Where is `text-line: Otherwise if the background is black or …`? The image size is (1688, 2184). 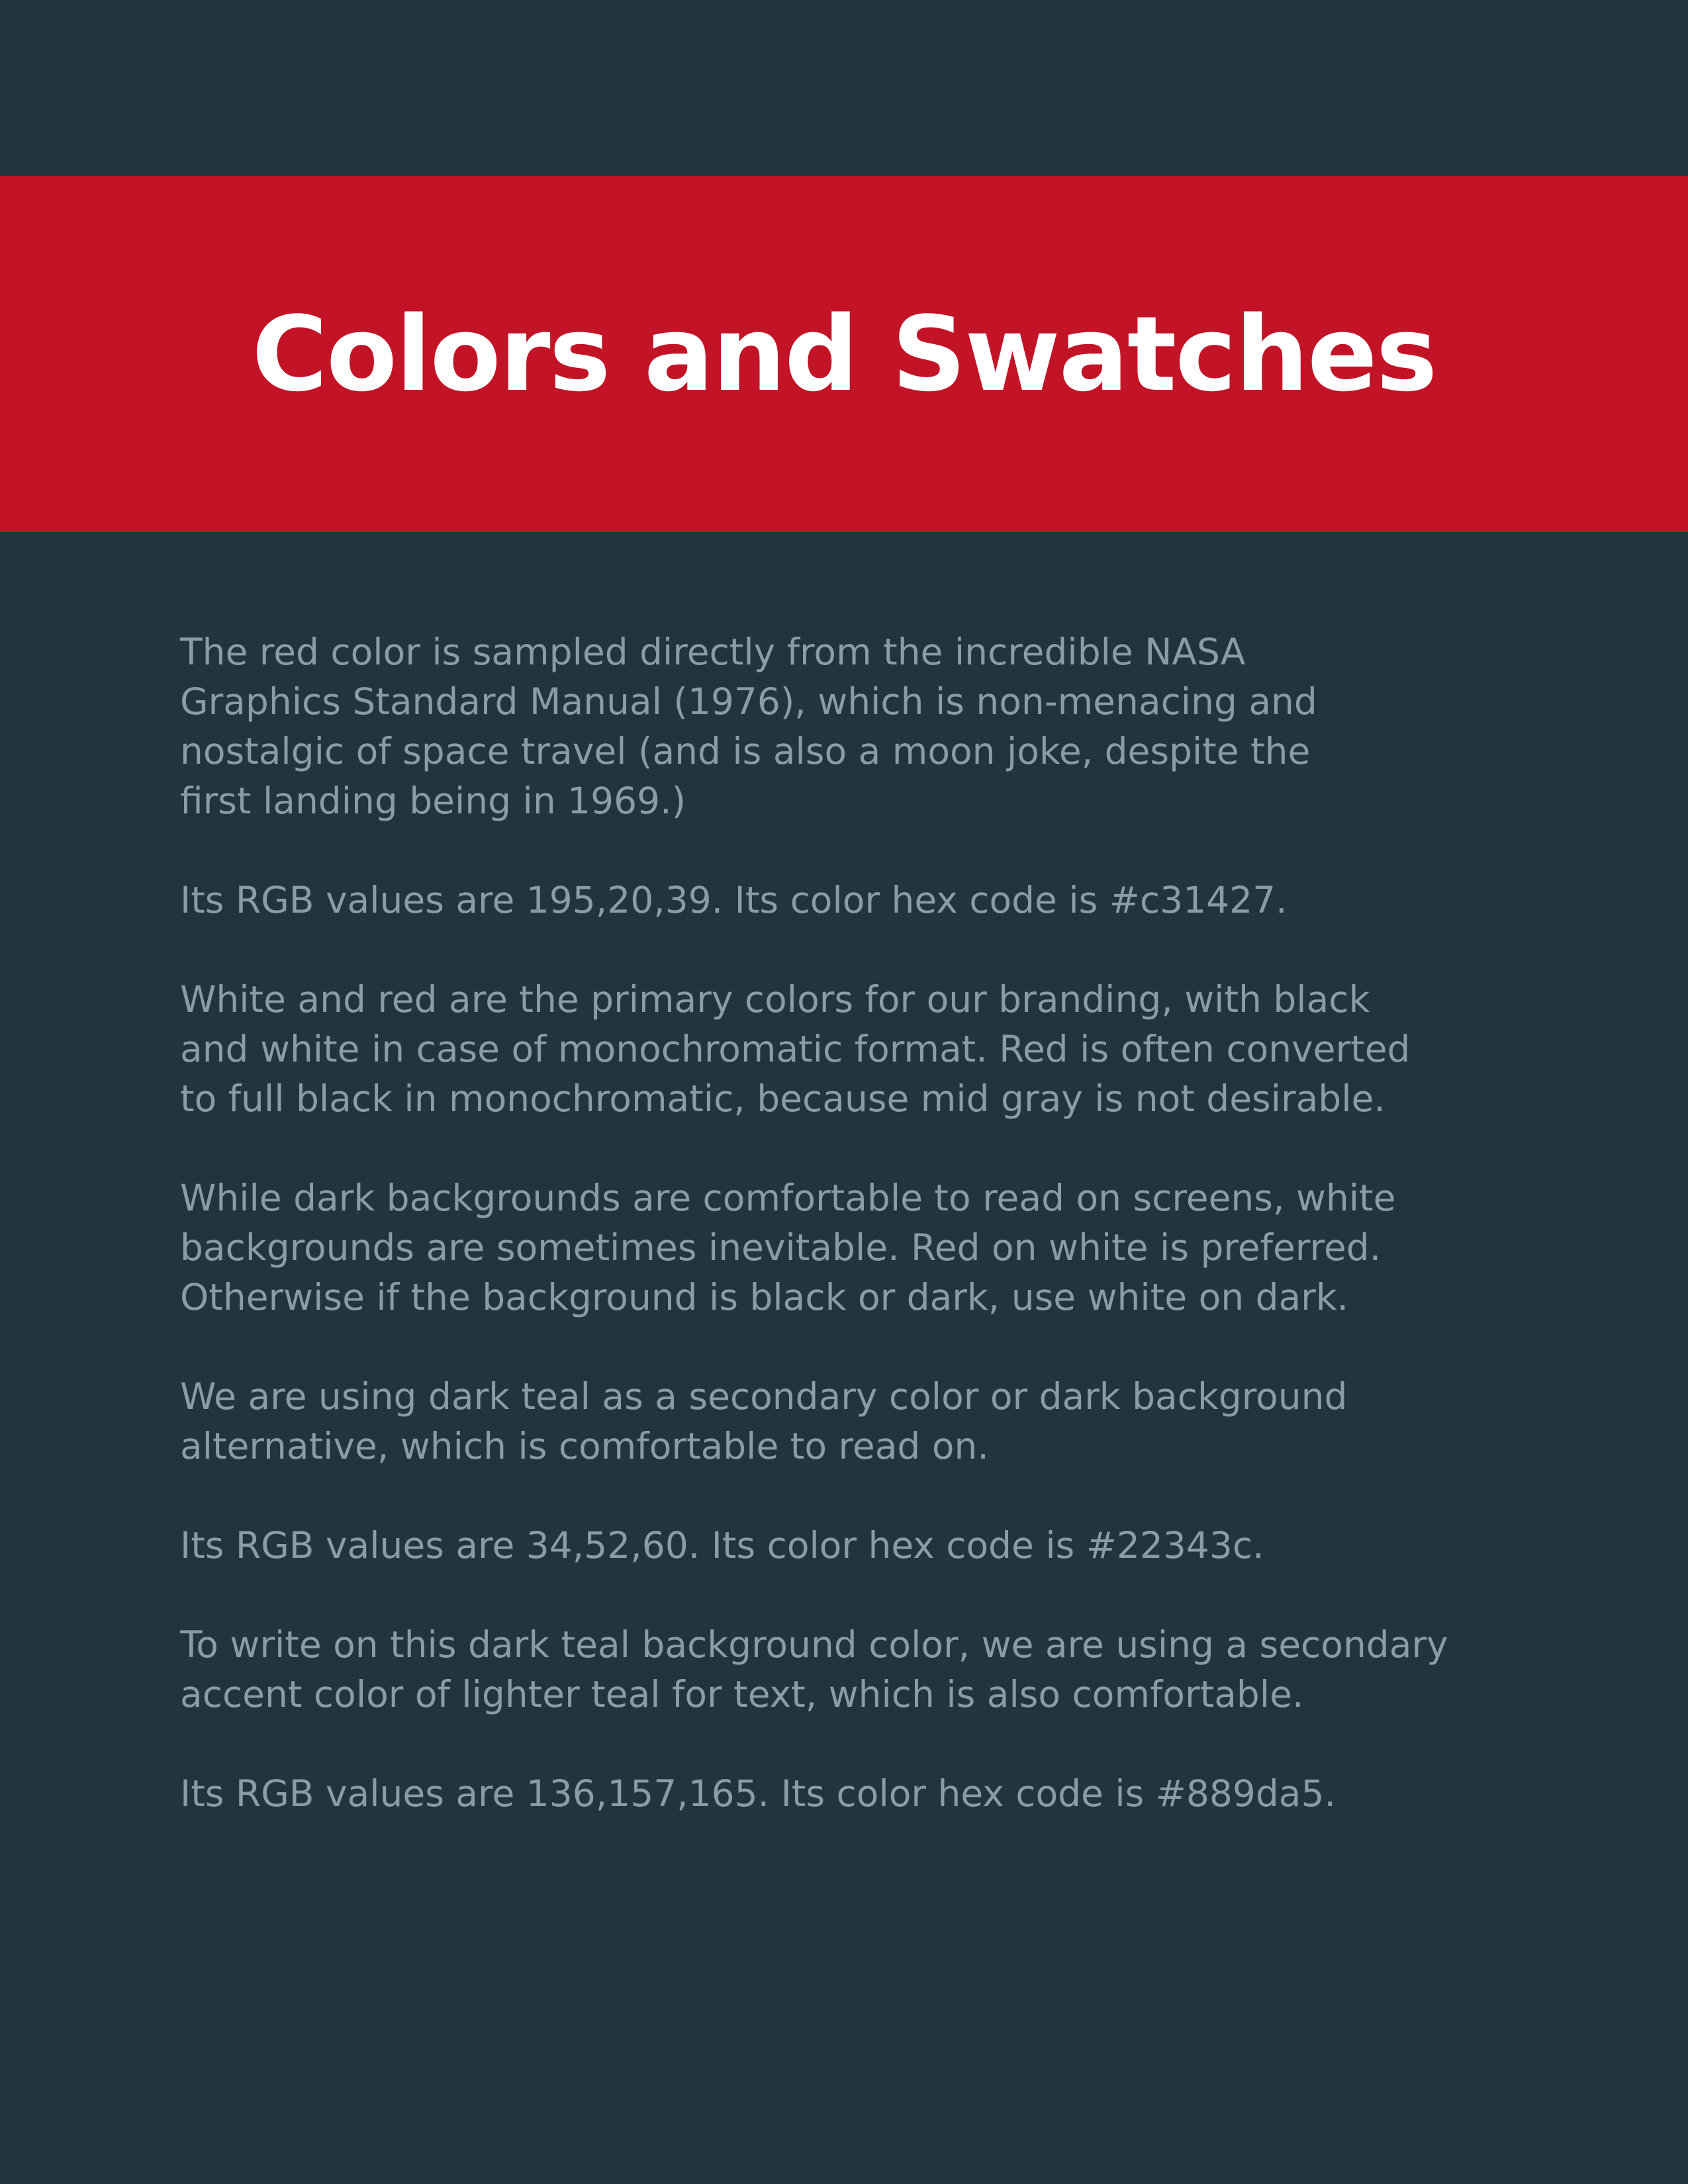 text-line: Otherwise if the background is black or … is located at coordinates (764, 1297).